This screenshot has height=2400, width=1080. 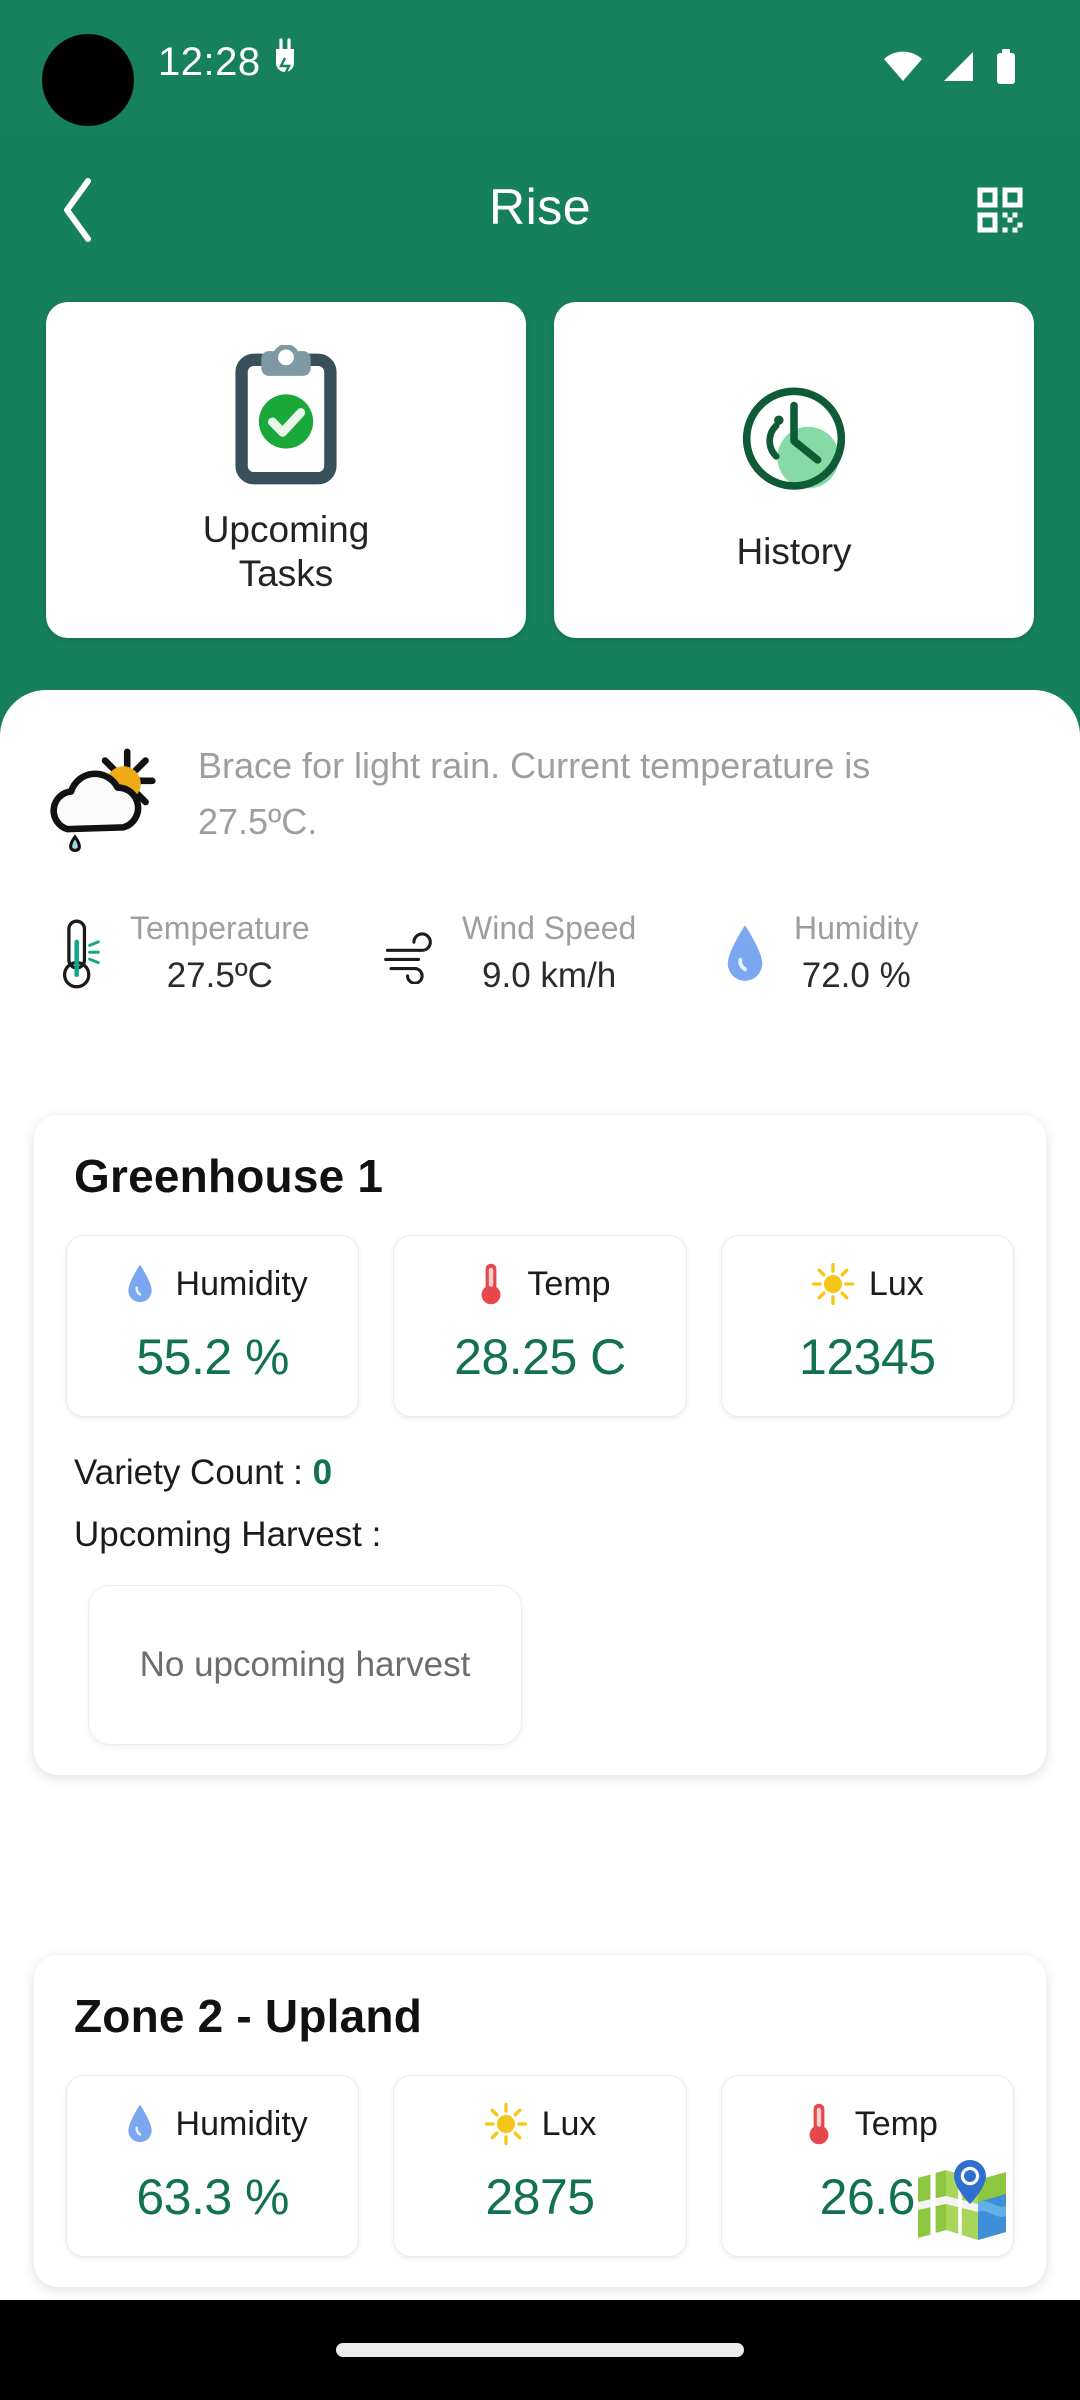 What do you see at coordinates (248, 2016) in the screenshot?
I see `zone-title: Zone 2 - Upland` at bounding box center [248, 2016].